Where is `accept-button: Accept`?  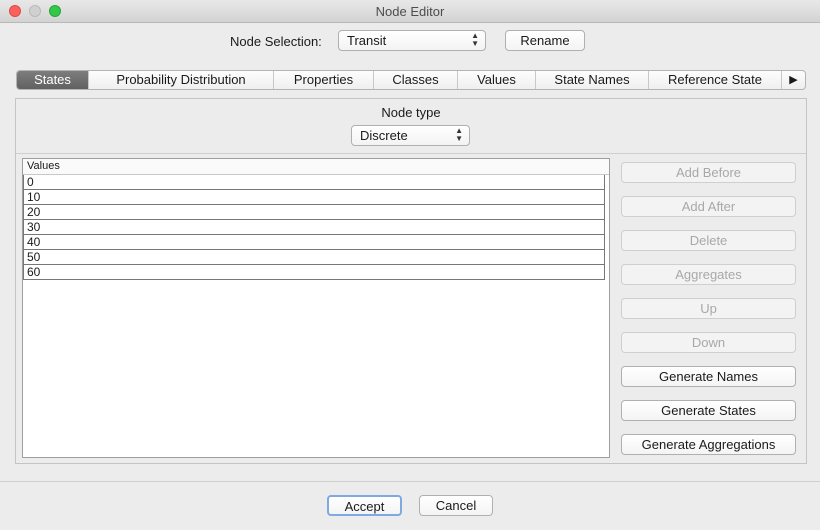 accept-button: Accept is located at coordinates (364, 505).